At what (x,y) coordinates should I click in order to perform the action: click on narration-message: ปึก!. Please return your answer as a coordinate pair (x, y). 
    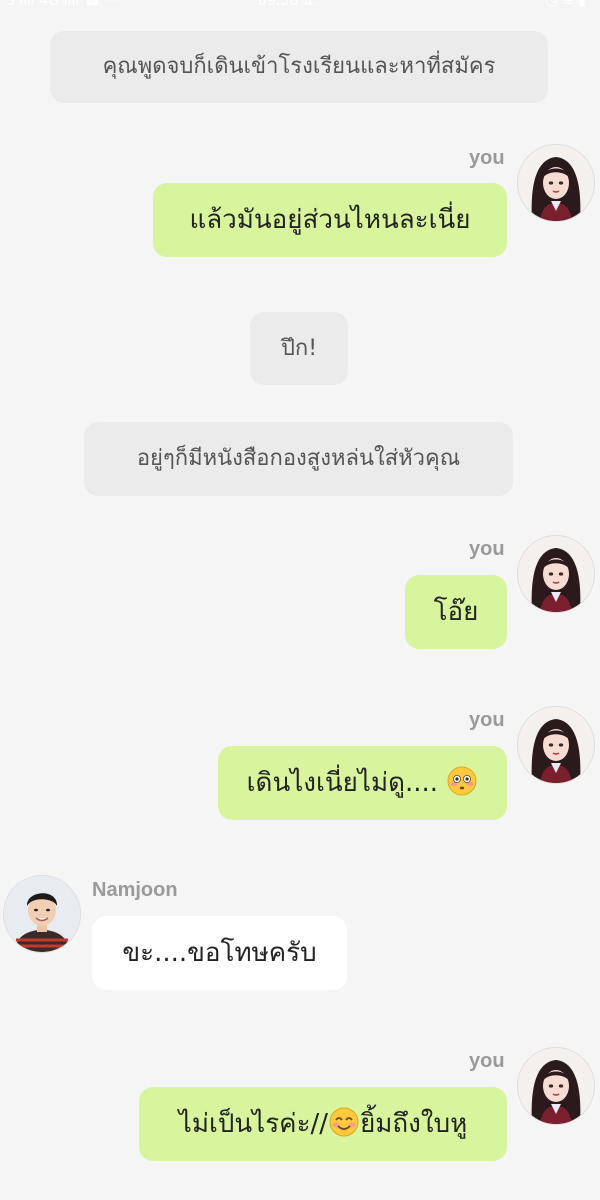
    Looking at the image, I should click on (299, 348).